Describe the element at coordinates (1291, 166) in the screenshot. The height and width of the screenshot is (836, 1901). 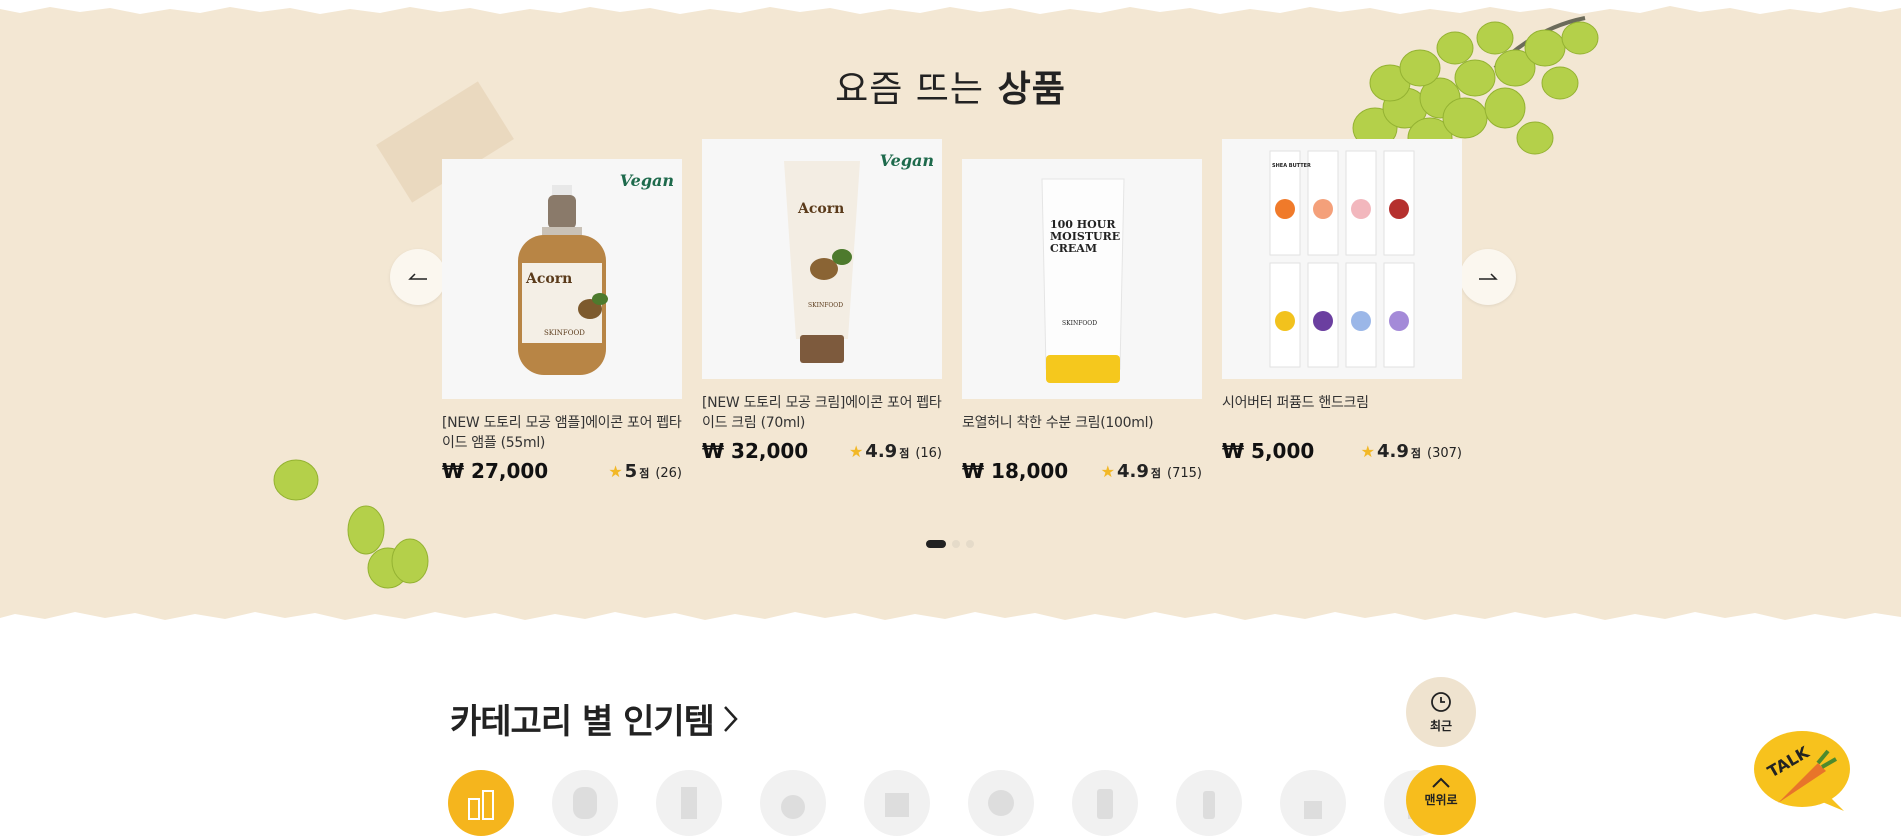
I see `svg-text: SHEA BUTTER` at that location.